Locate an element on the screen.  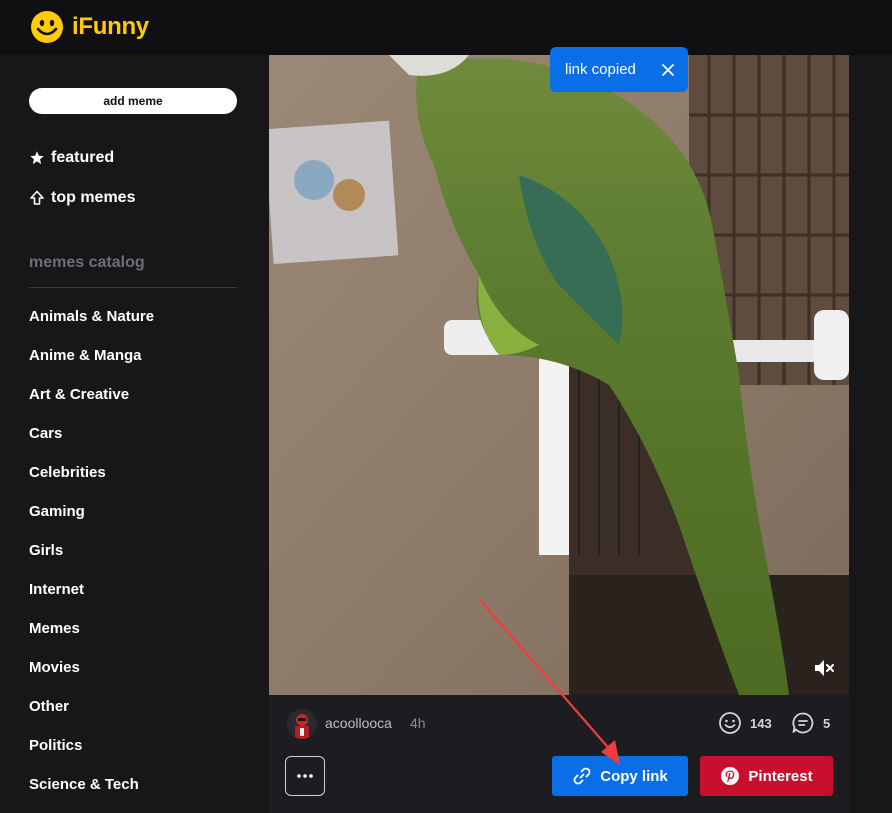
category-item: Gaming is located at coordinates (91, 521).